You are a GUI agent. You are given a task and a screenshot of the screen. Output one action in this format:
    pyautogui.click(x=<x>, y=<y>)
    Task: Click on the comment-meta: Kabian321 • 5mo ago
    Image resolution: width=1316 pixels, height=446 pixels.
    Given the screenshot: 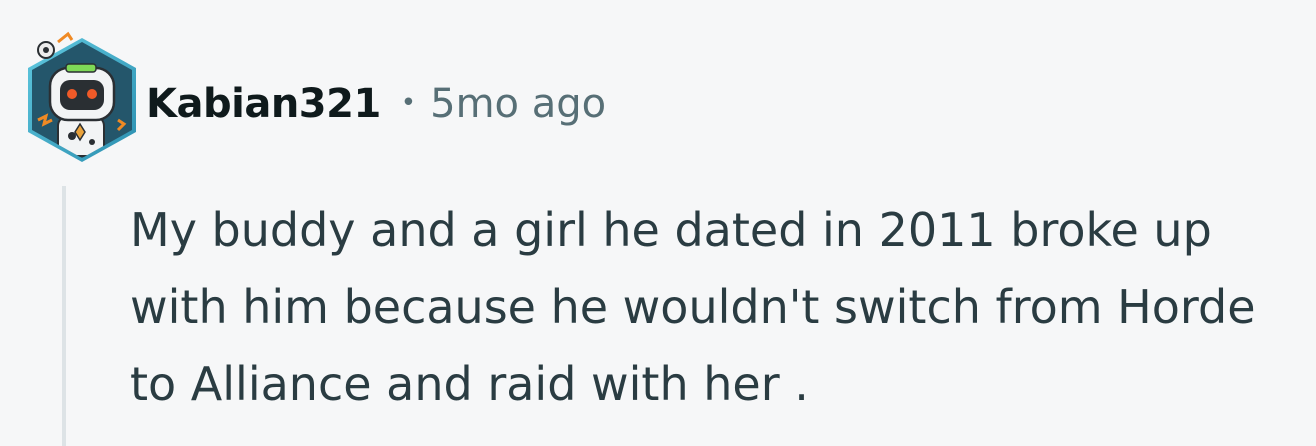 What is the action you would take?
    pyautogui.click(x=376, y=104)
    